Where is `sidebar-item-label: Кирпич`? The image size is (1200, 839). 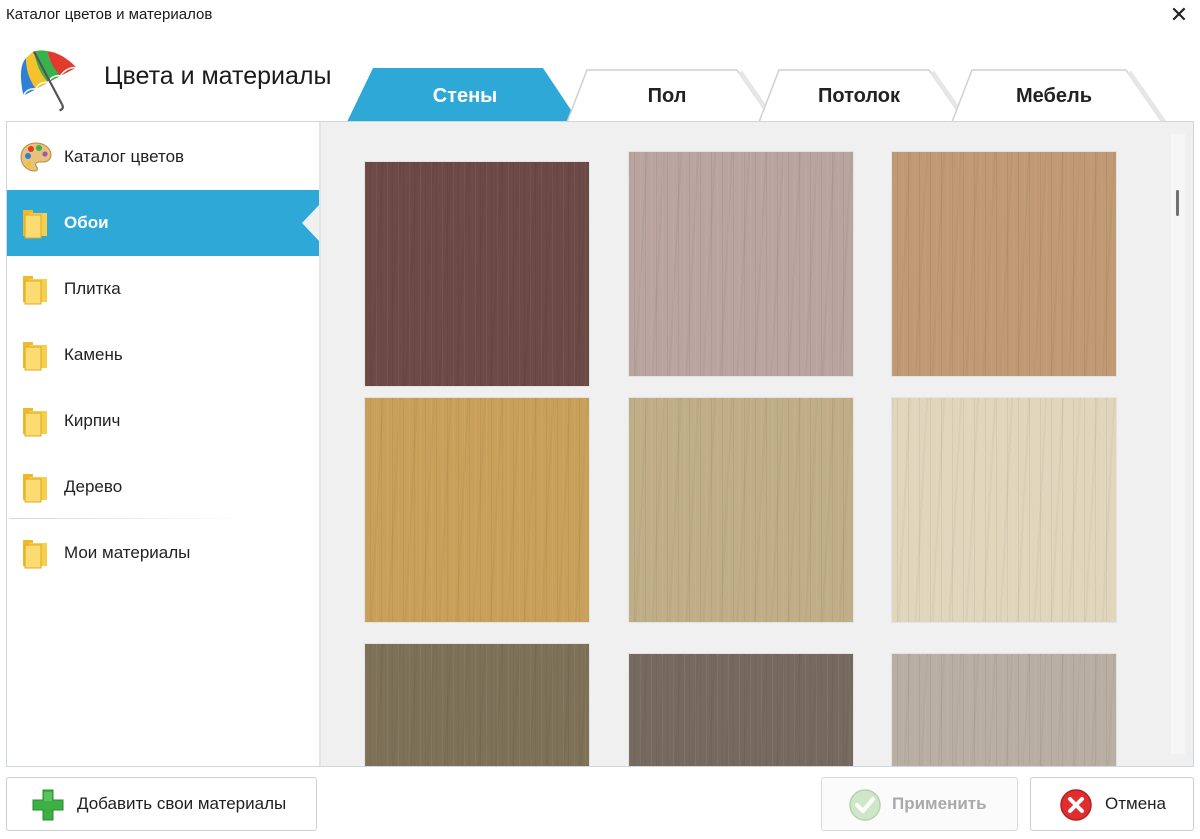 sidebar-item-label: Кирпич is located at coordinates (92, 420).